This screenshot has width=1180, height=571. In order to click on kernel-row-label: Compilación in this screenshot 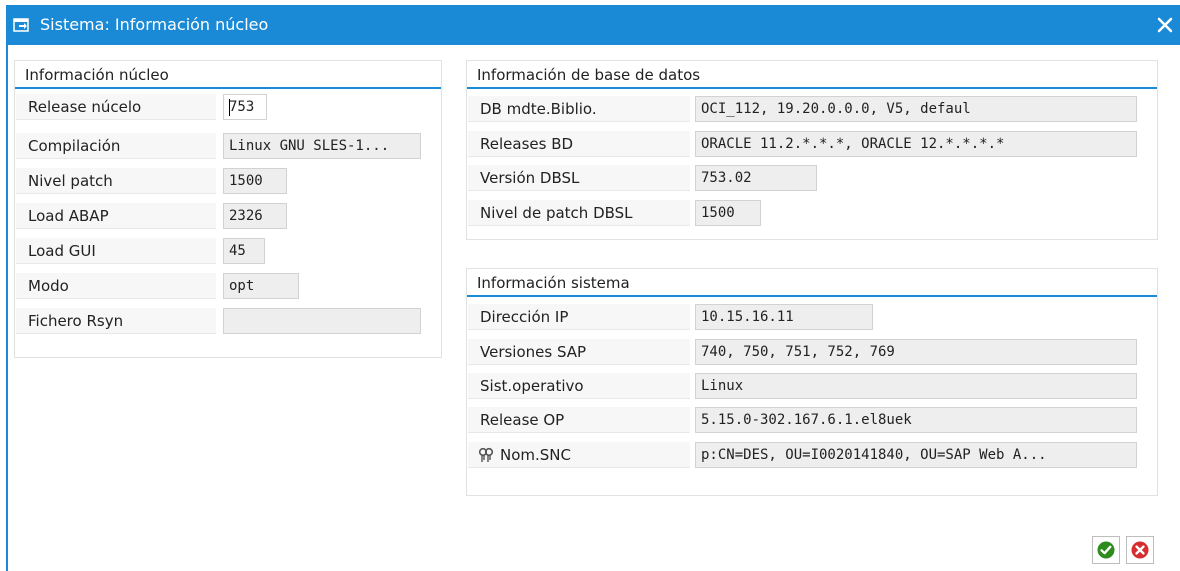, I will do `click(116, 146)`.